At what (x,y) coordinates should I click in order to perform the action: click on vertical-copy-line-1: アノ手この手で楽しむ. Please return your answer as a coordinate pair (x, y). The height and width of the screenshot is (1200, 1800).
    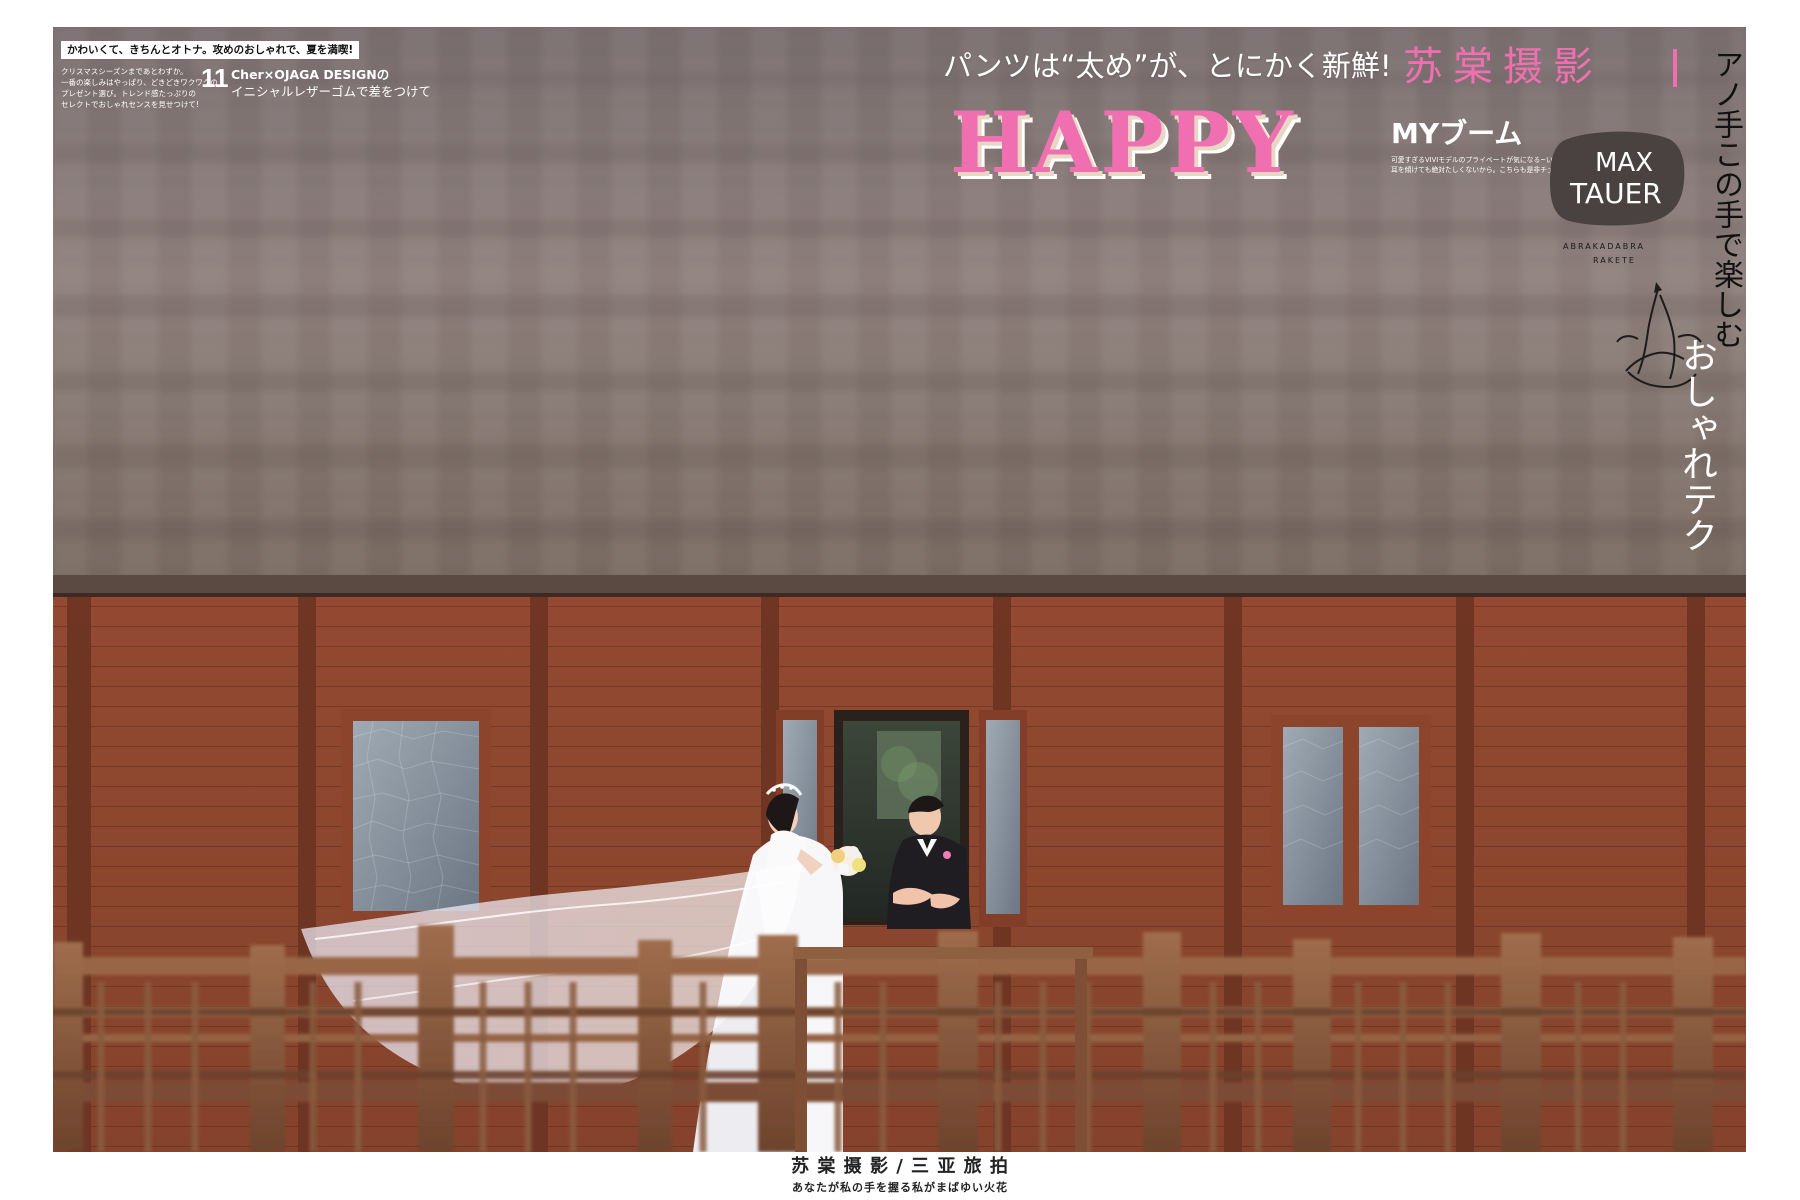
    Looking at the image, I should click on (1725, 199).